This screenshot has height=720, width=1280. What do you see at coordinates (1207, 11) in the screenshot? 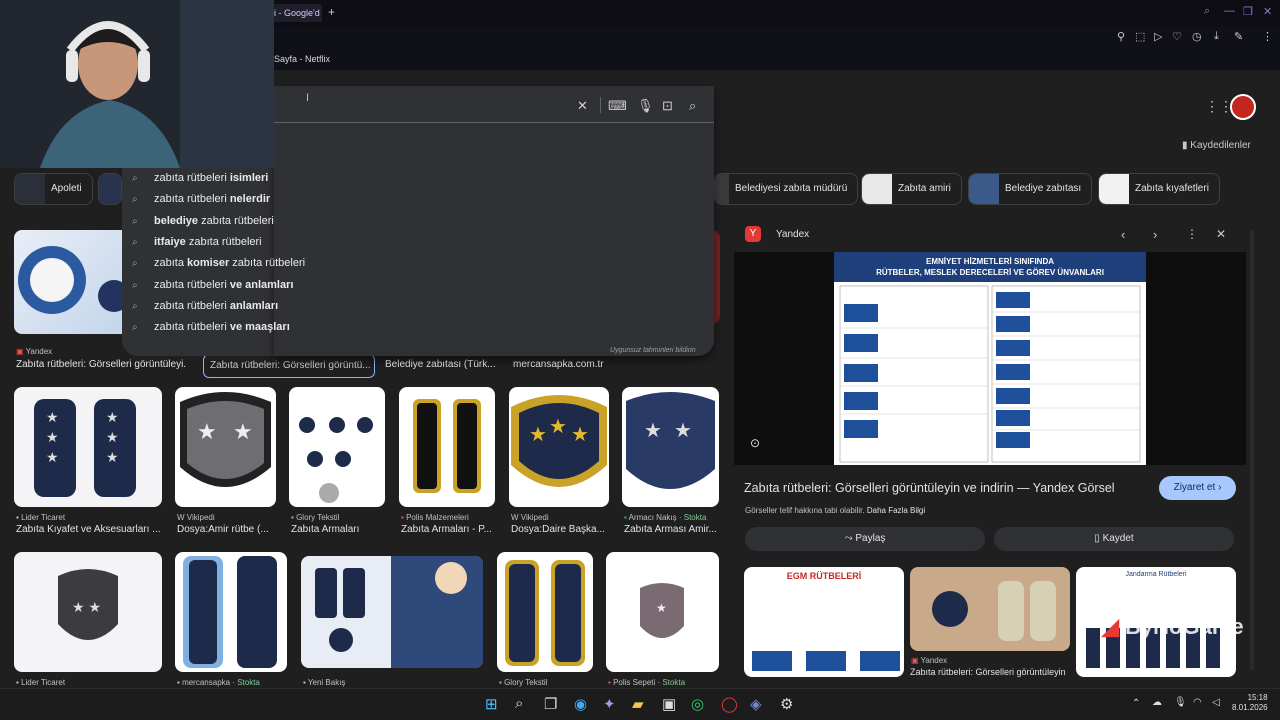
I see `search-tabs-icon: ⌕` at bounding box center [1207, 11].